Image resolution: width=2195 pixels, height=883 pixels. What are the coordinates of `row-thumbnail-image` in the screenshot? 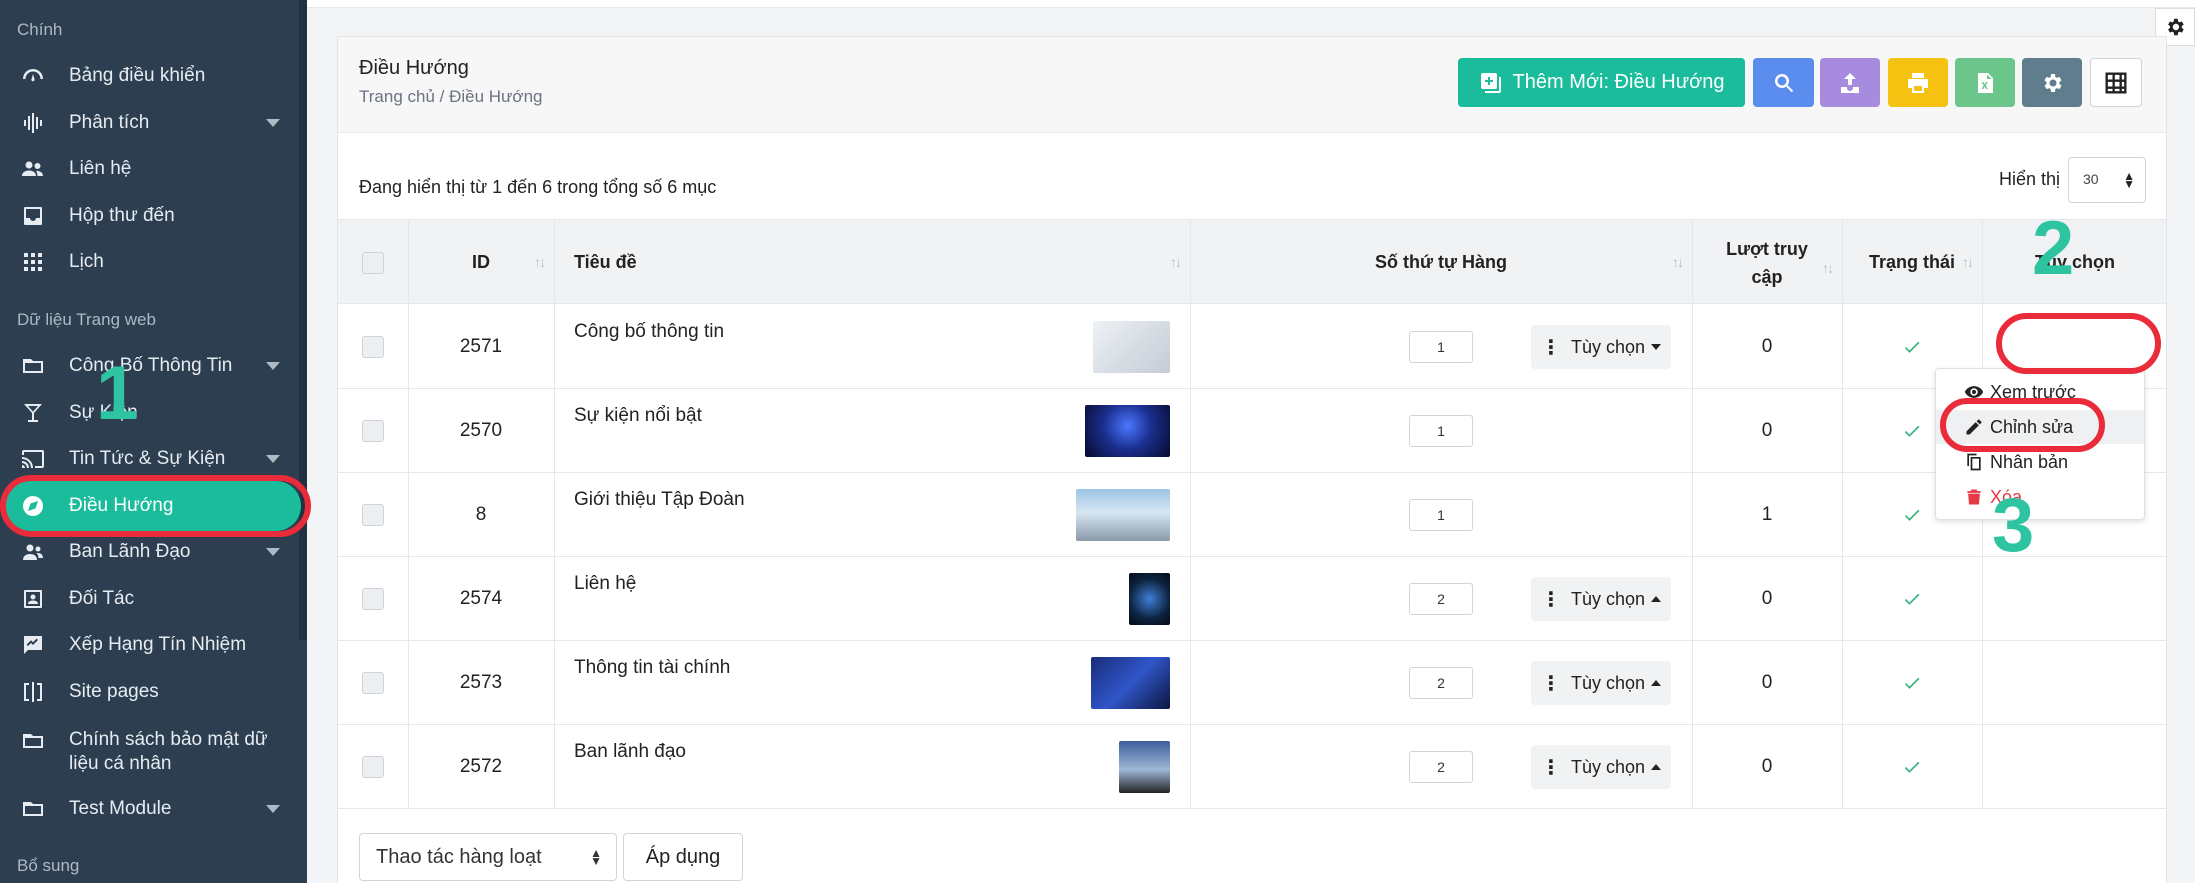 It's located at (1144, 767).